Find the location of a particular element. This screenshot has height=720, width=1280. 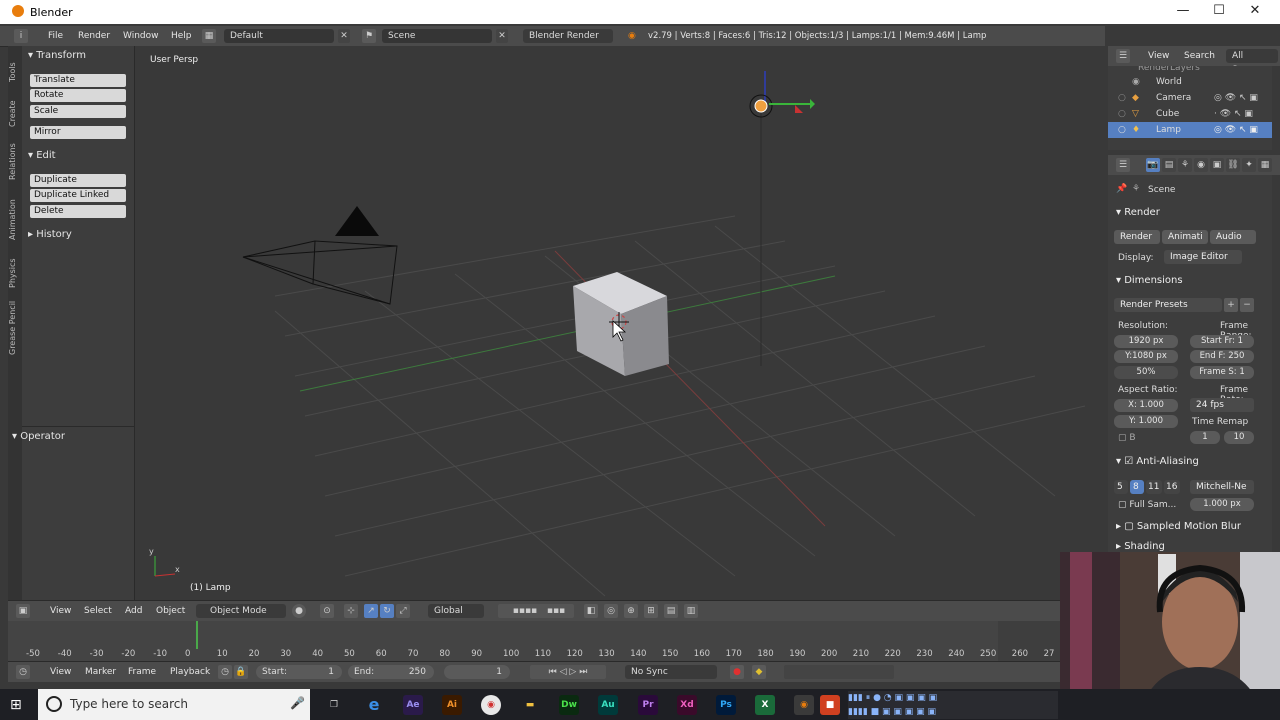

excel-icon: X is located at coordinates (765, 705).